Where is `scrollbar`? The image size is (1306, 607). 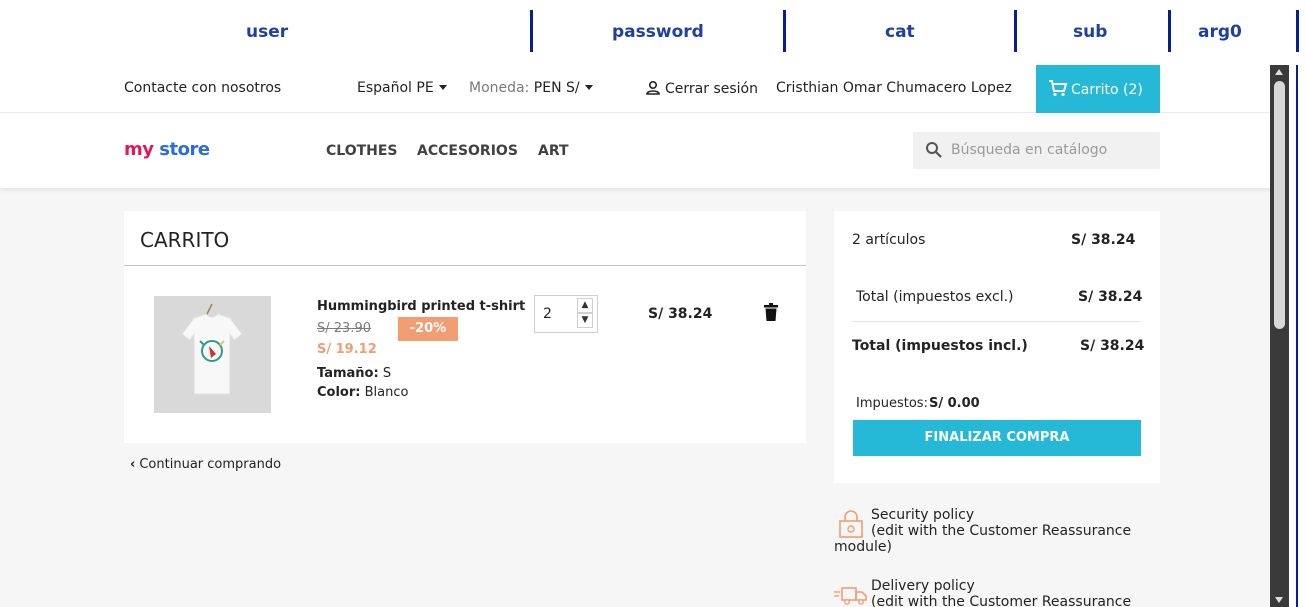 scrollbar is located at coordinates (1279, 336).